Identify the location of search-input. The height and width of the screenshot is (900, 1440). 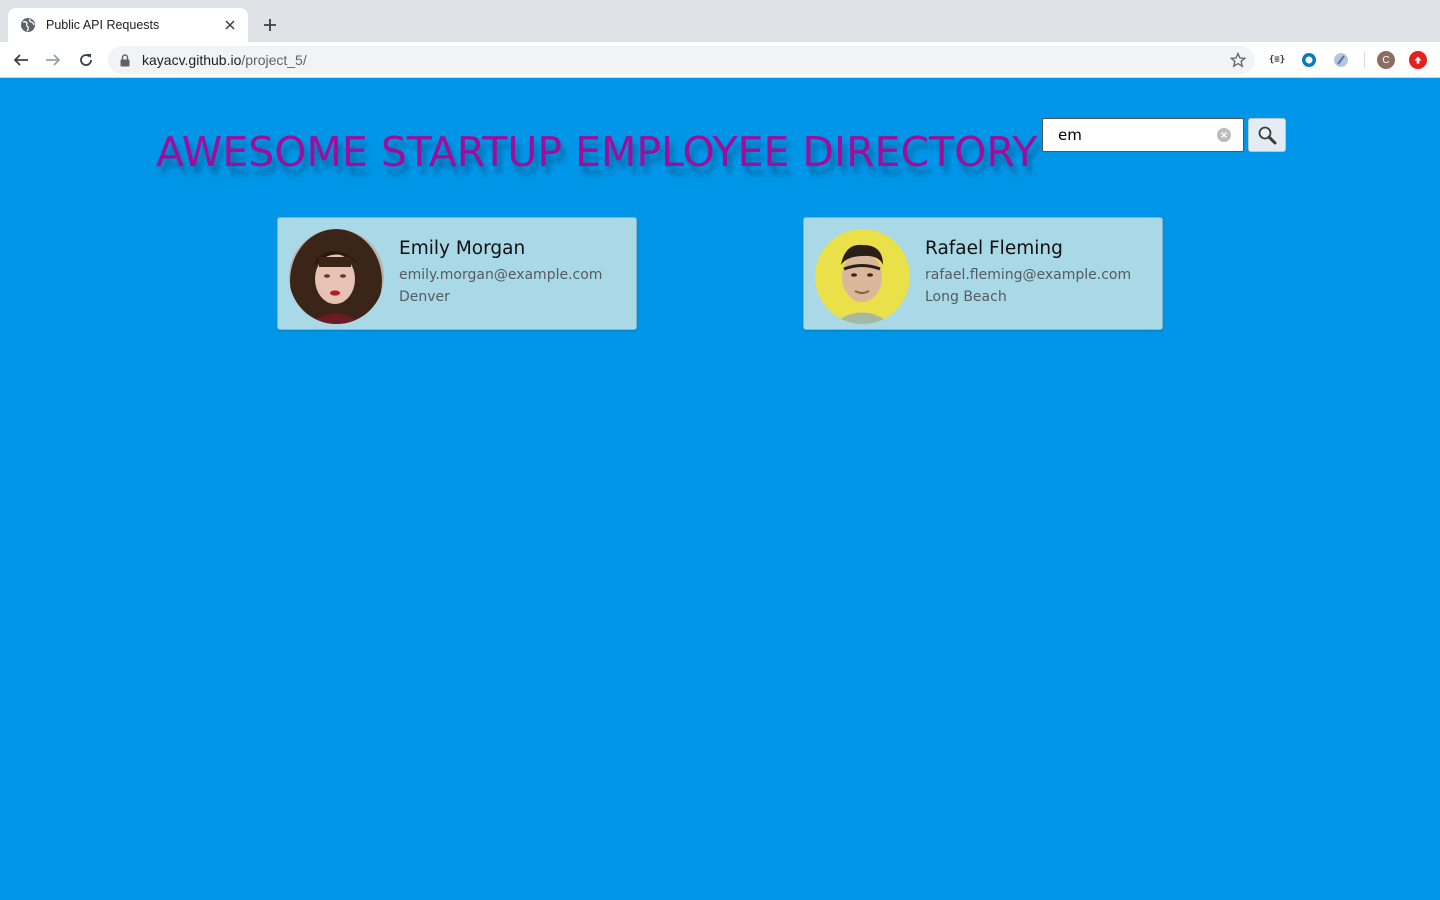
(1133, 135).